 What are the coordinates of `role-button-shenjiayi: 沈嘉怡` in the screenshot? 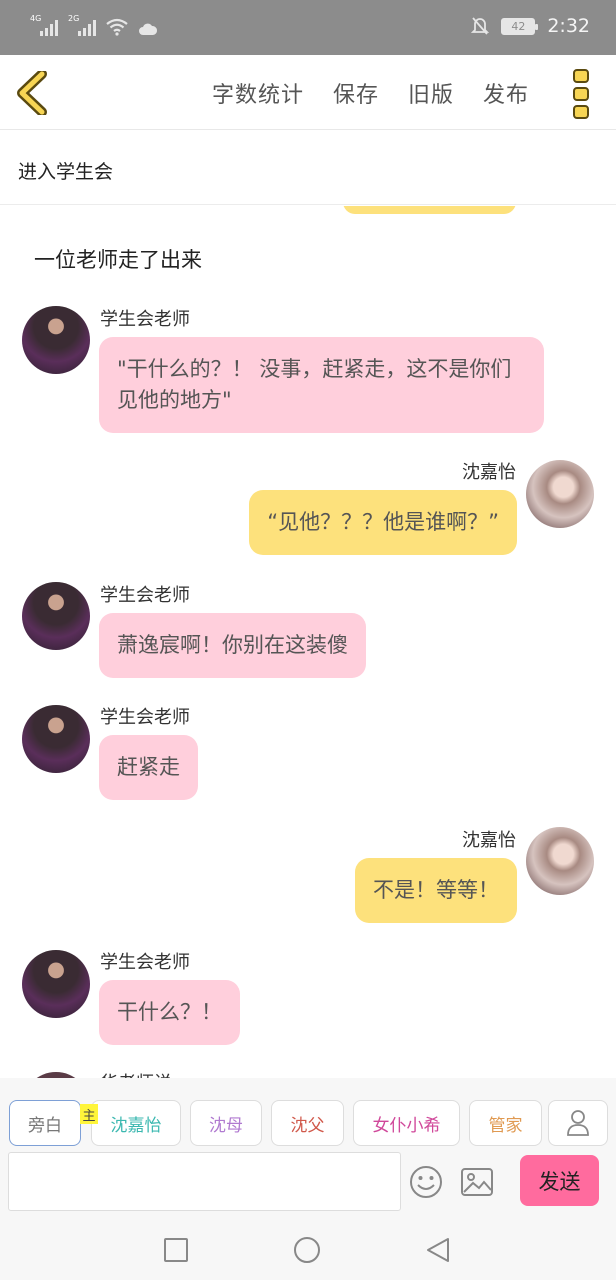 It's located at (136, 1123).